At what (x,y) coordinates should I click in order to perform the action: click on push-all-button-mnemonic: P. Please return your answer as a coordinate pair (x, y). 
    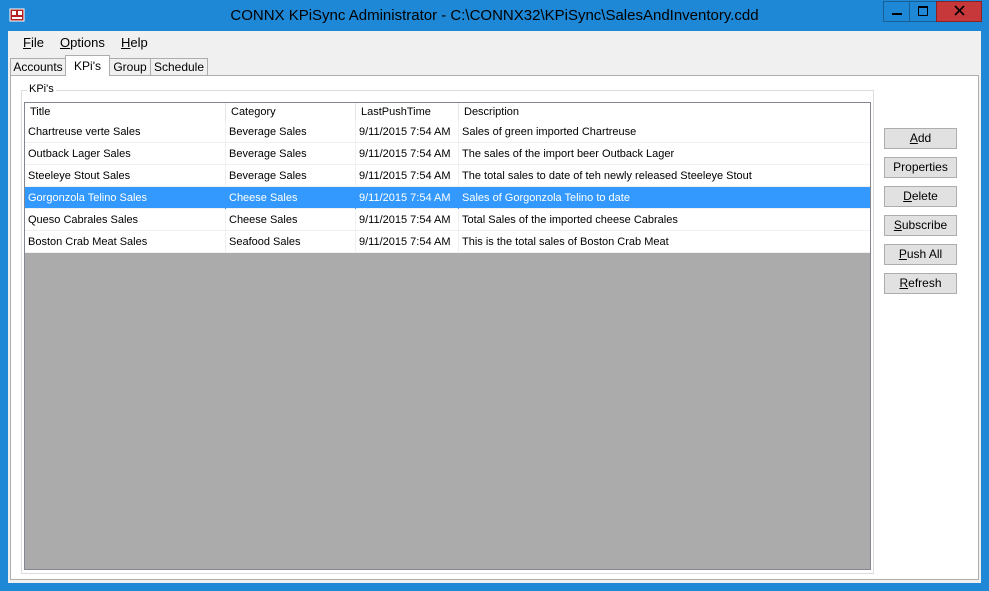
    Looking at the image, I should click on (902, 254).